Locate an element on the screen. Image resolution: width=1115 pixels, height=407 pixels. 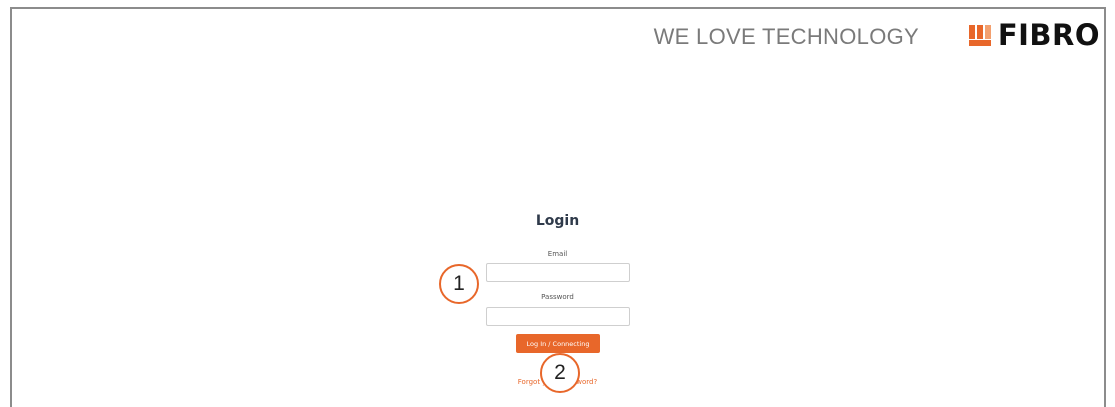
password-label: Password is located at coordinates (557, 297).